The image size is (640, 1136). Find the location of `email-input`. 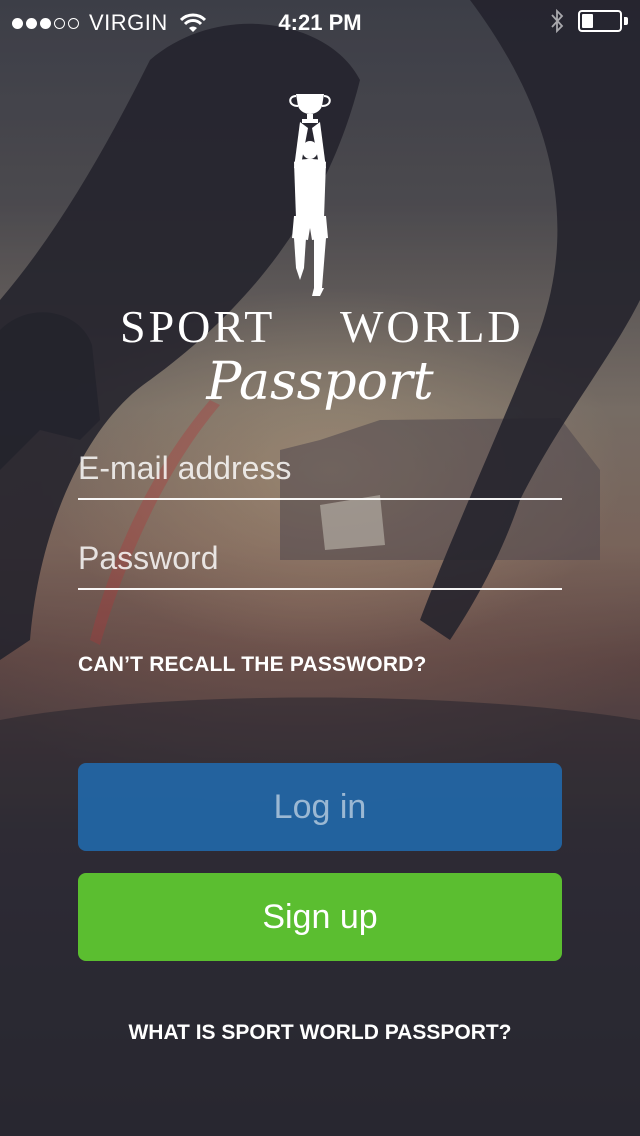

email-input is located at coordinates (320, 468).